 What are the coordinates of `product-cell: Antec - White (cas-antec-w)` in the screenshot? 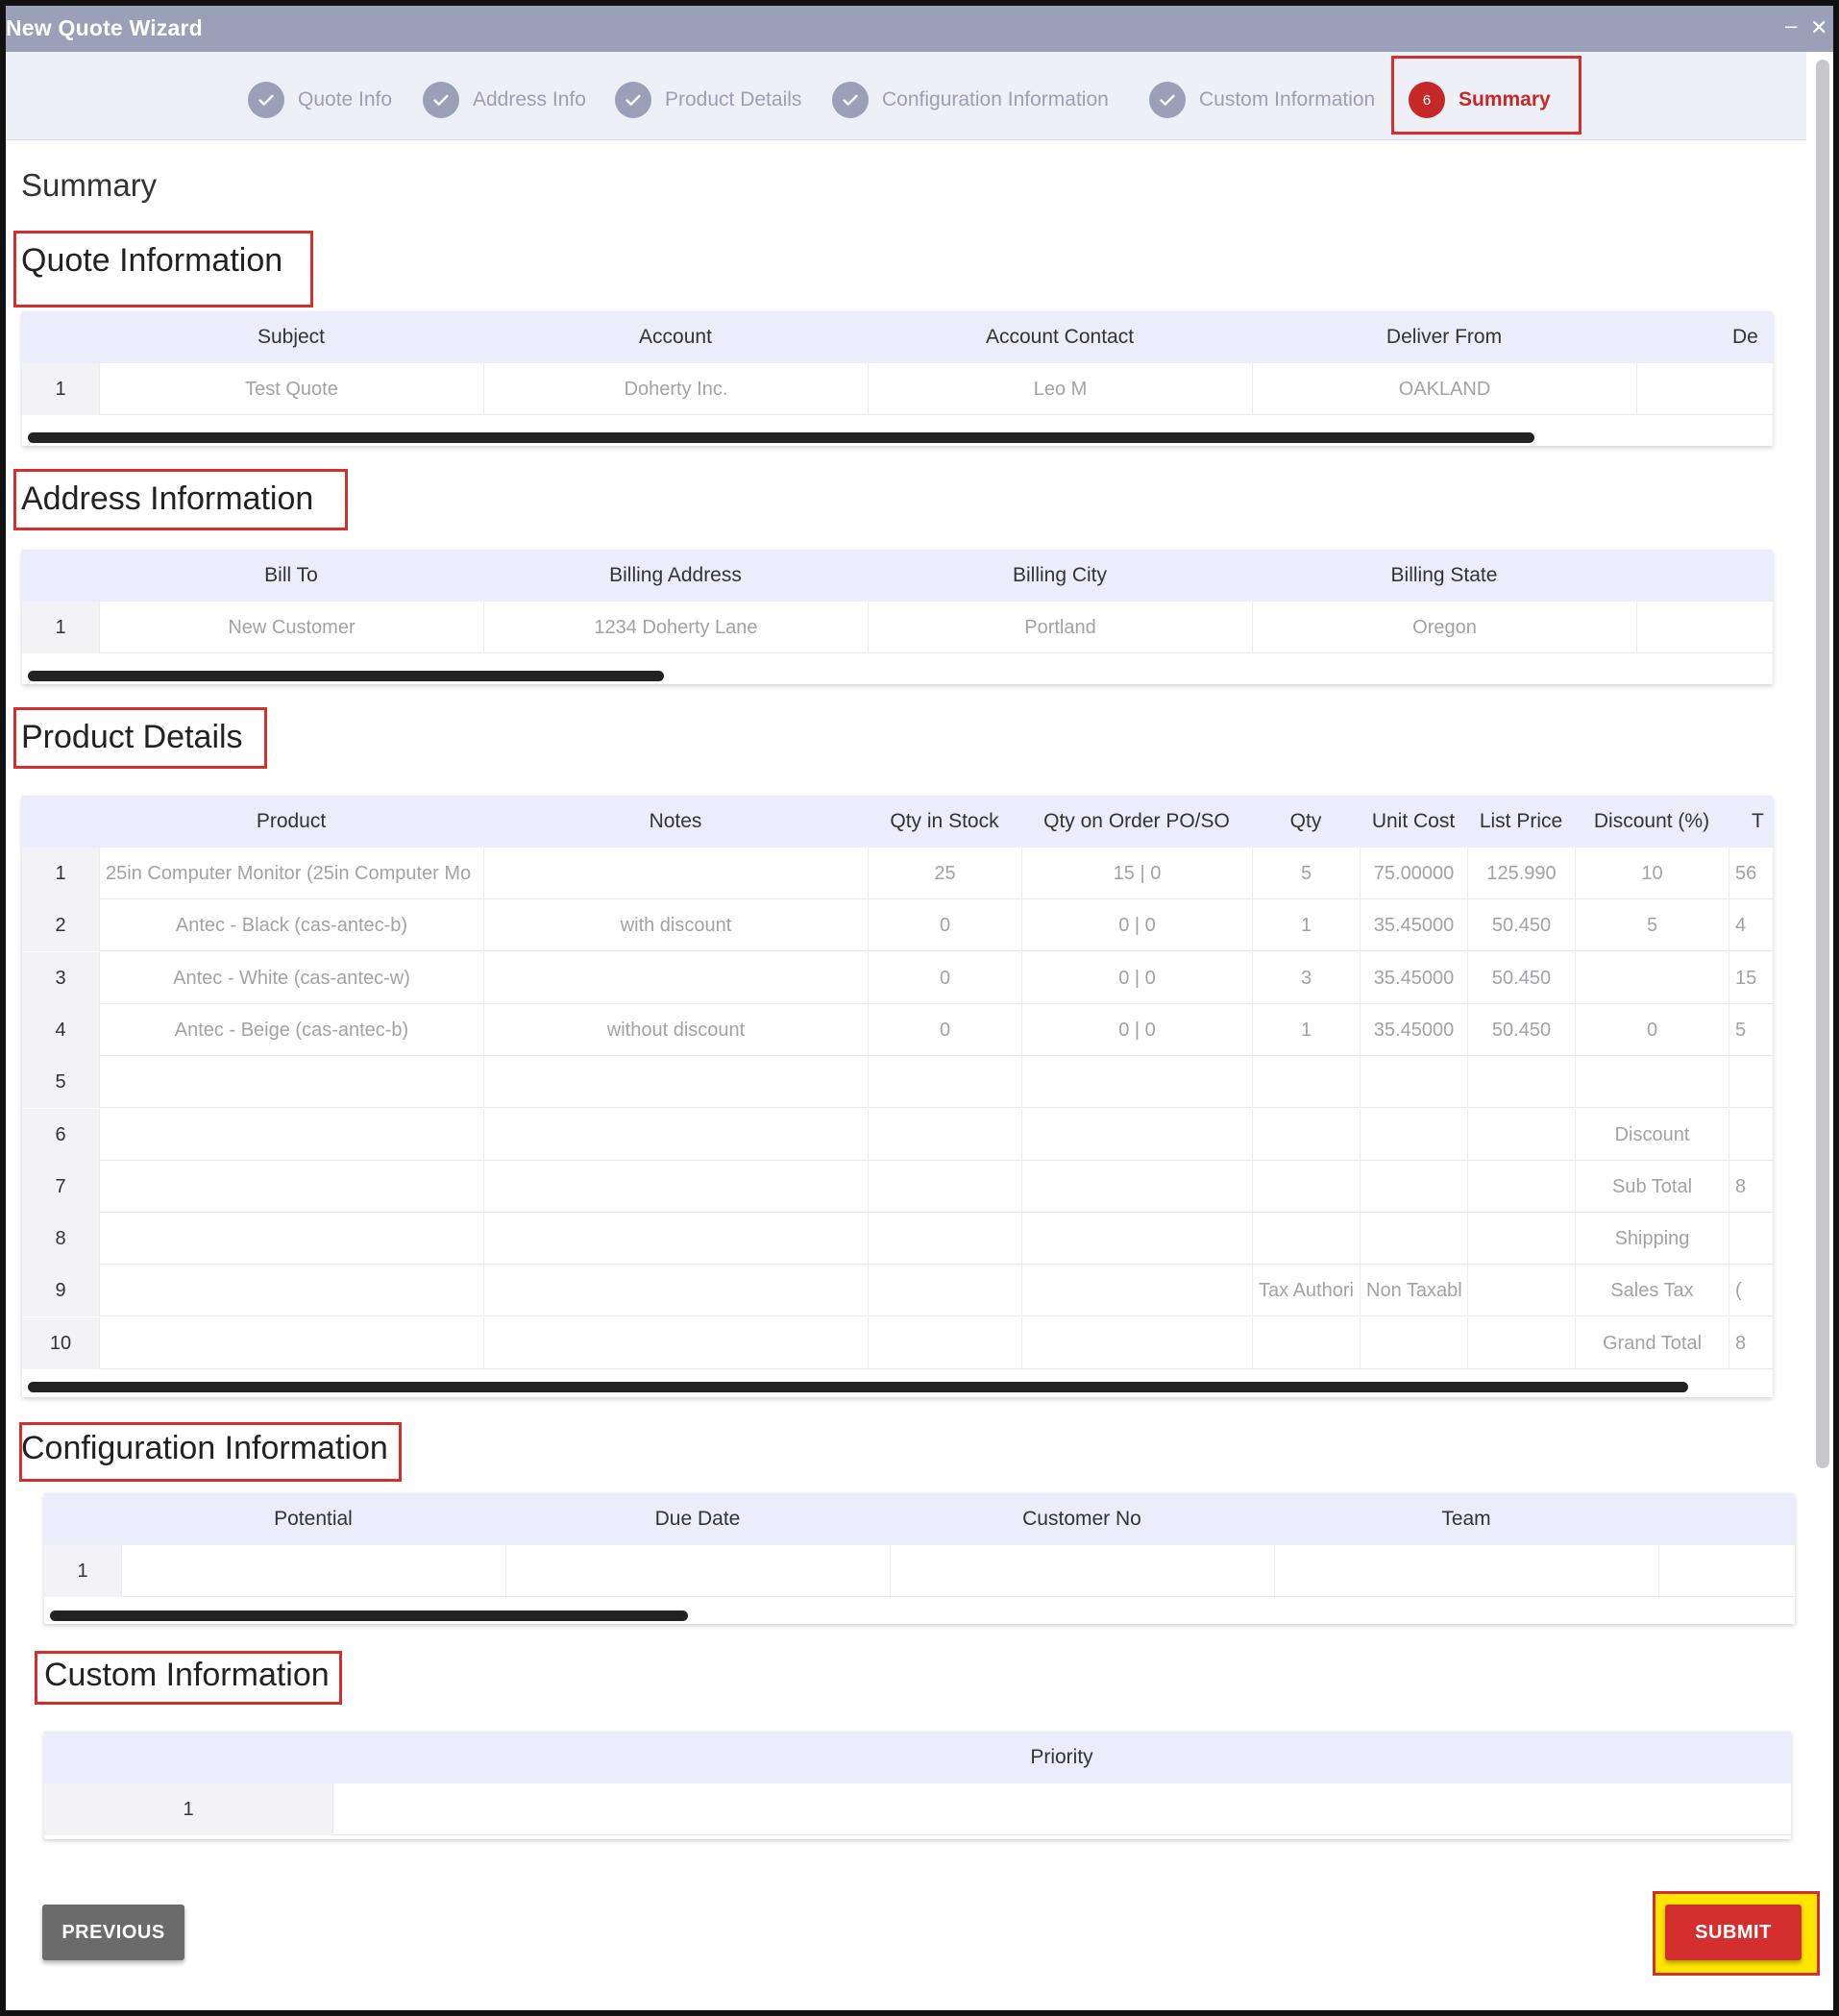 It's located at (291, 977).